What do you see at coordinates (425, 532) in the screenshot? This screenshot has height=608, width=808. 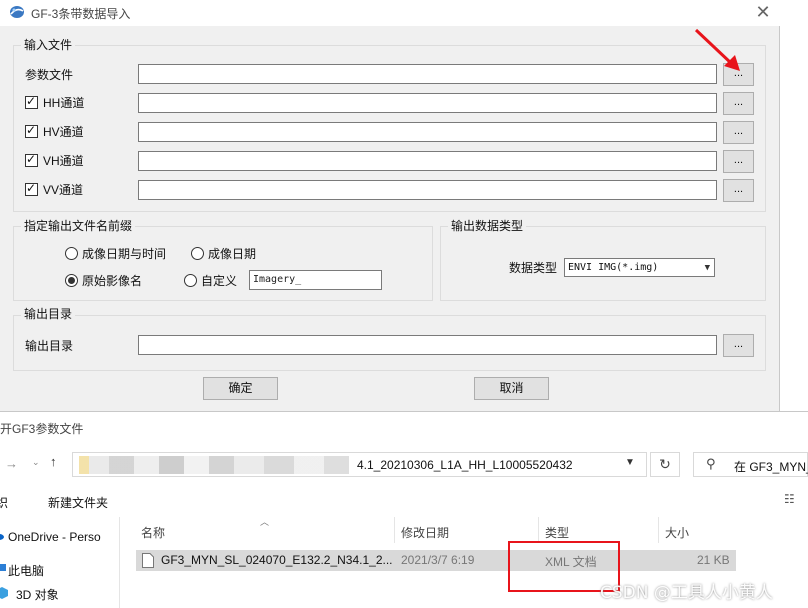 I see `column-modified: 修改日期` at bounding box center [425, 532].